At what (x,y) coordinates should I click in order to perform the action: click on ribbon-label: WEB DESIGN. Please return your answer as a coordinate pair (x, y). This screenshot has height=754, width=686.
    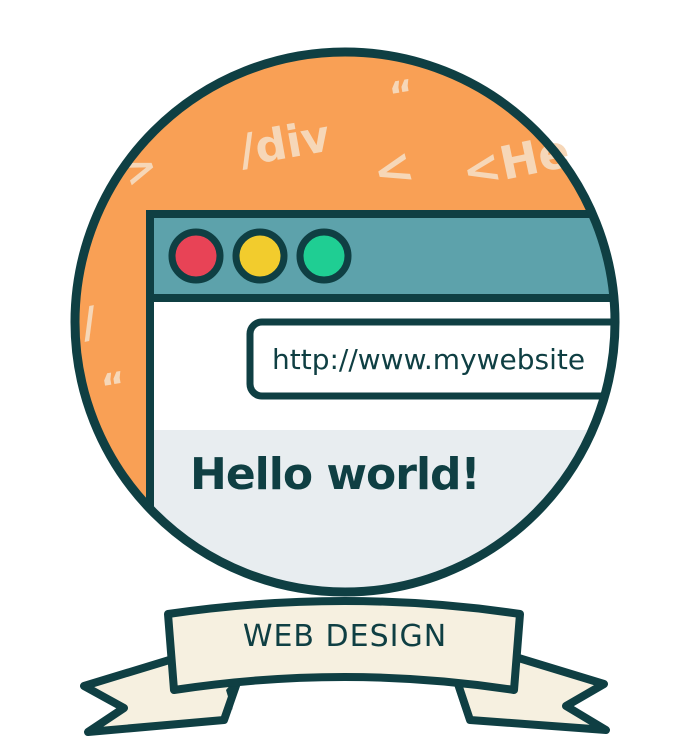
    Looking at the image, I should click on (345, 636).